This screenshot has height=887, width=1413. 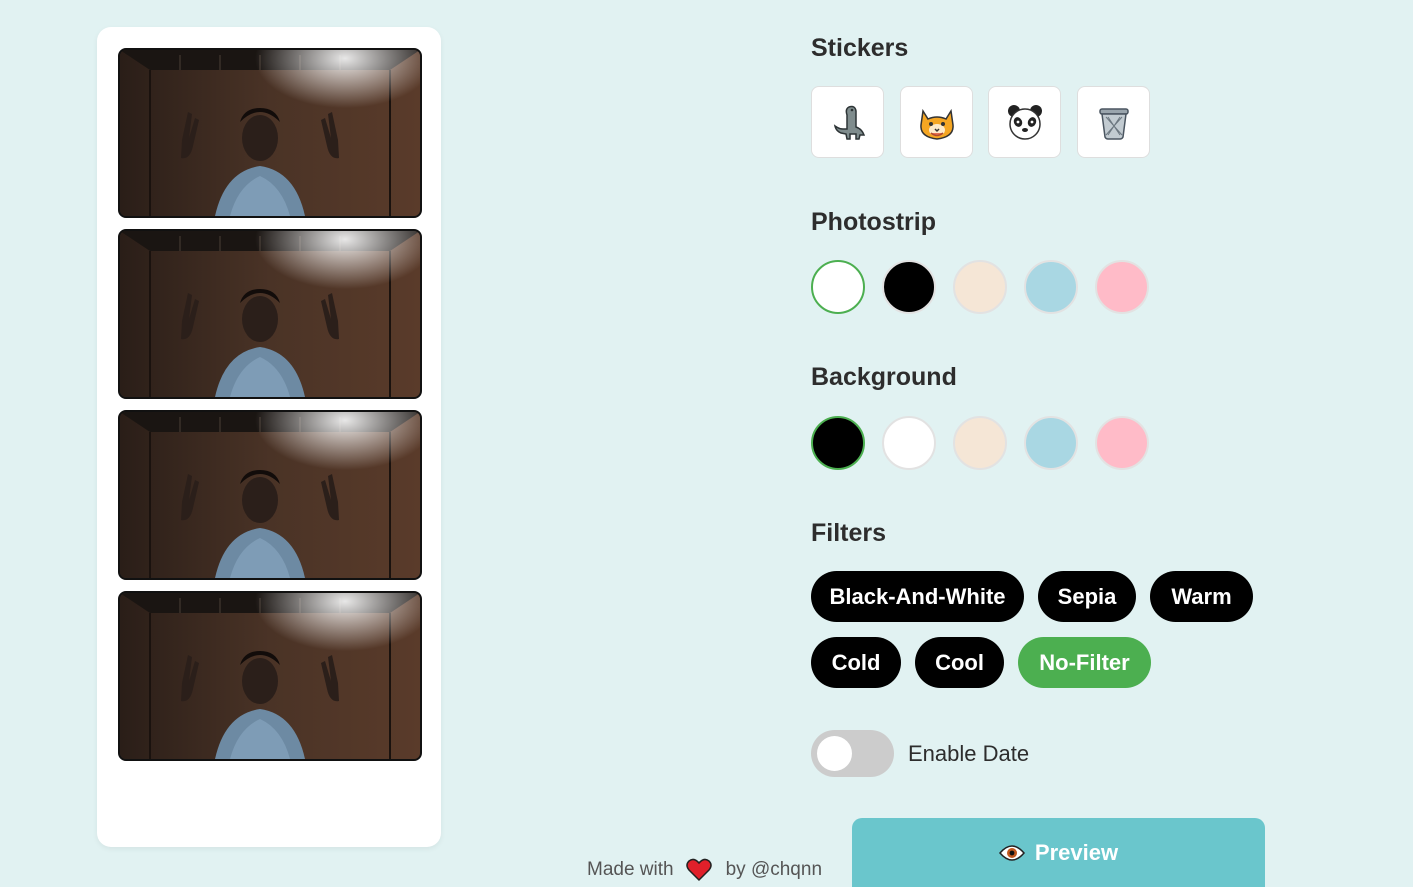 I want to click on footer-made-with: Made with, so click(x=630, y=869).